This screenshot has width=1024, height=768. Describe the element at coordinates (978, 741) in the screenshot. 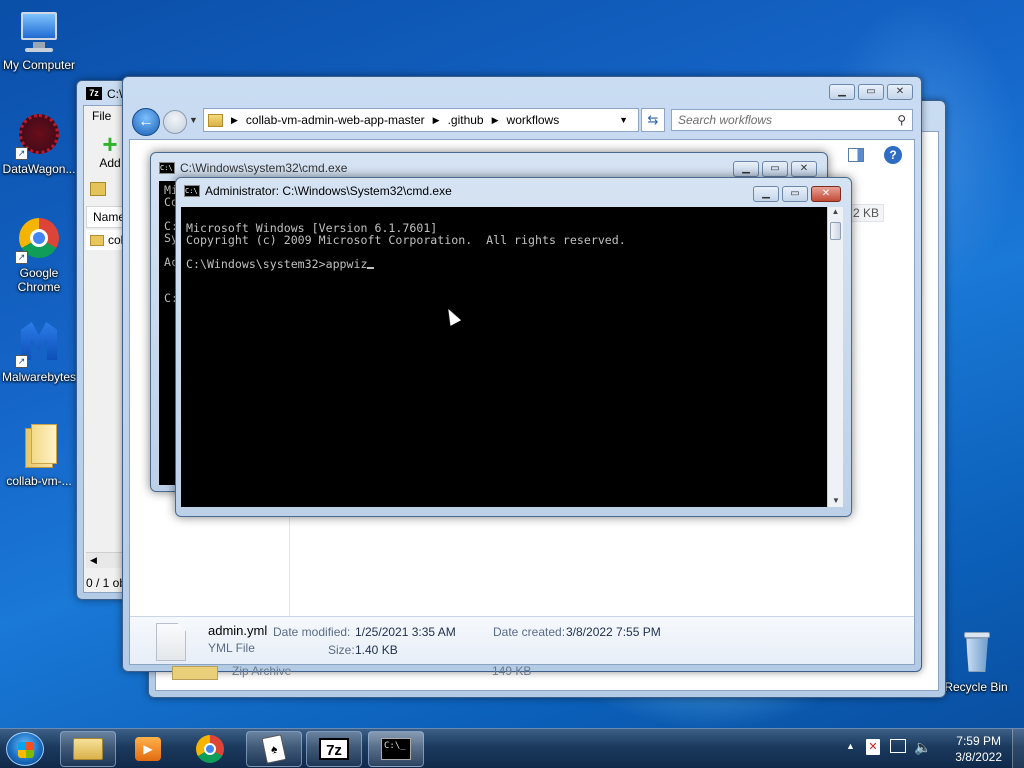

I see `clock-time: 7:59 PM` at that location.